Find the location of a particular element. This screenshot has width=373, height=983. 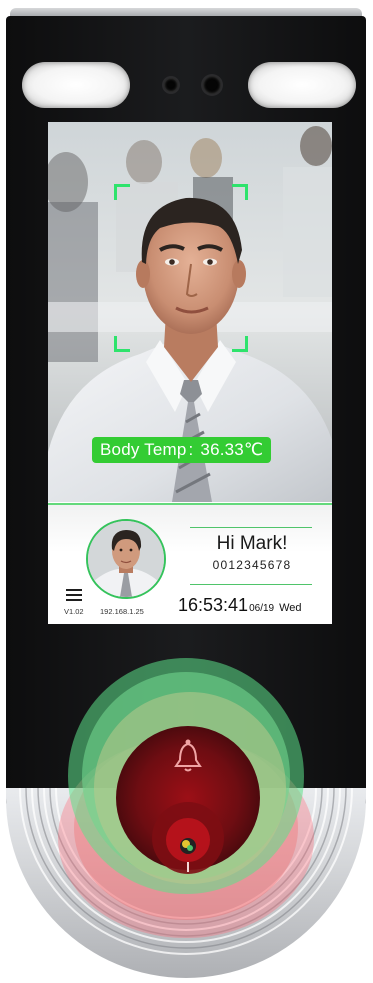

firmware-version: V1.02 is located at coordinates (74, 611).